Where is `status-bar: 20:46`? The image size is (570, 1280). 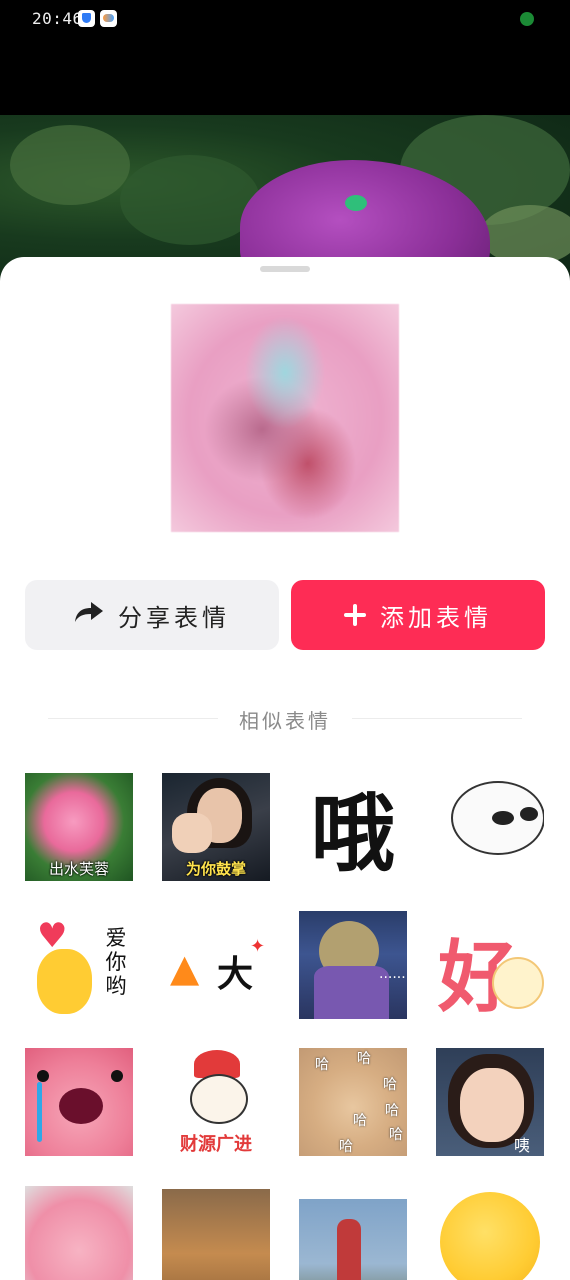 status-bar: 20:46 is located at coordinates (285, 19).